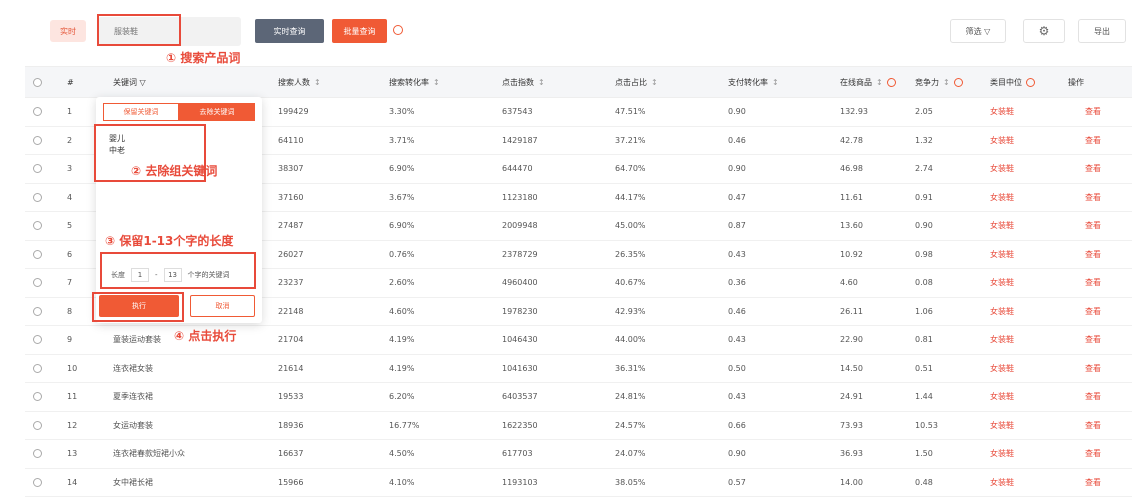 Image resolution: width=1132 pixels, height=502 pixels. I want to click on cell-g: 13.60, so click(851, 226).